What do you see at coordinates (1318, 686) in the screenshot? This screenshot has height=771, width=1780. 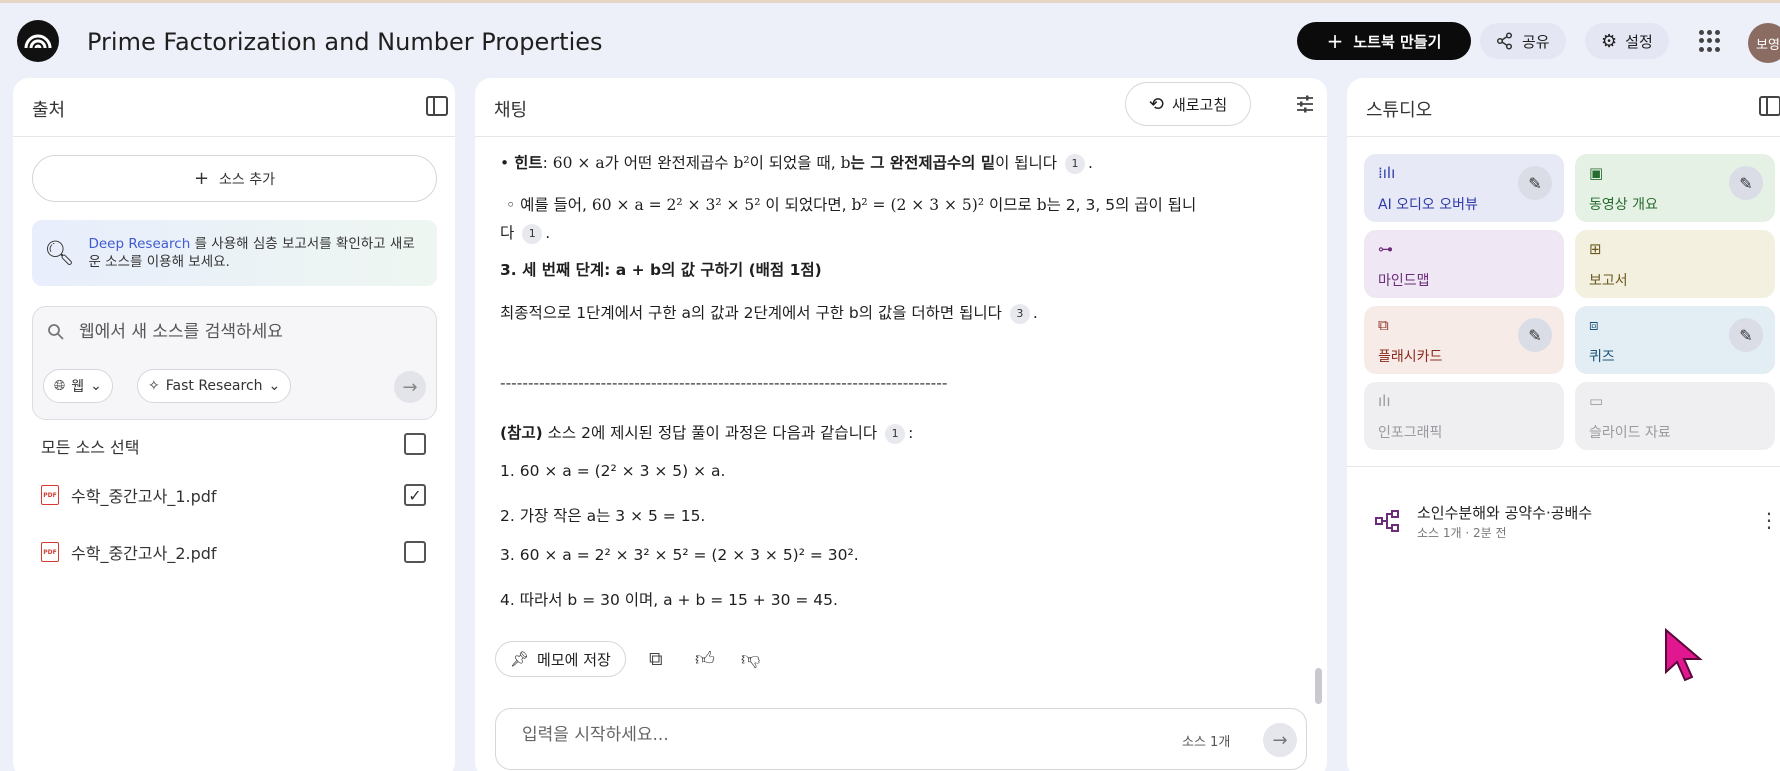 I see `chat-scrollbar` at bounding box center [1318, 686].